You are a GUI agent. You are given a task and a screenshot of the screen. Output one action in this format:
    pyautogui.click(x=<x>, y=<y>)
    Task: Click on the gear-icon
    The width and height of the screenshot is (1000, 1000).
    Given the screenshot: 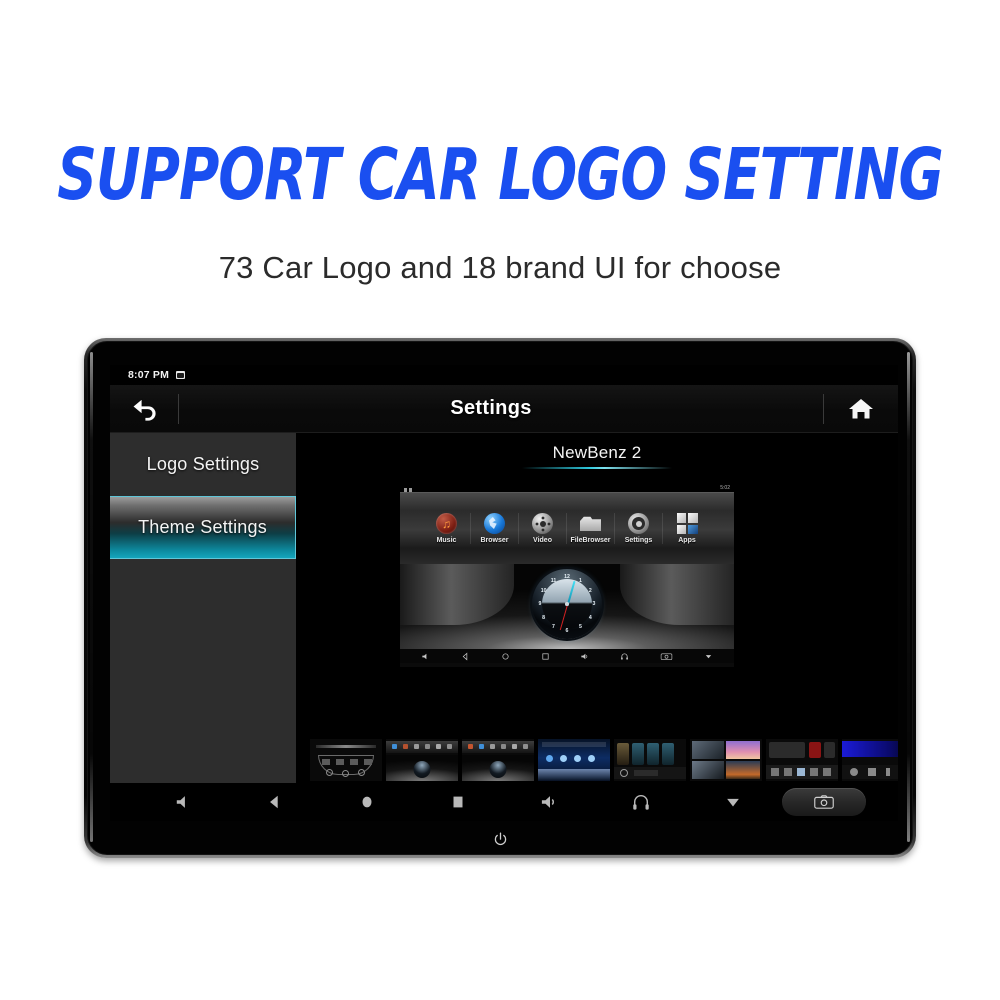 What is the action you would take?
    pyautogui.click(x=638, y=523)
    